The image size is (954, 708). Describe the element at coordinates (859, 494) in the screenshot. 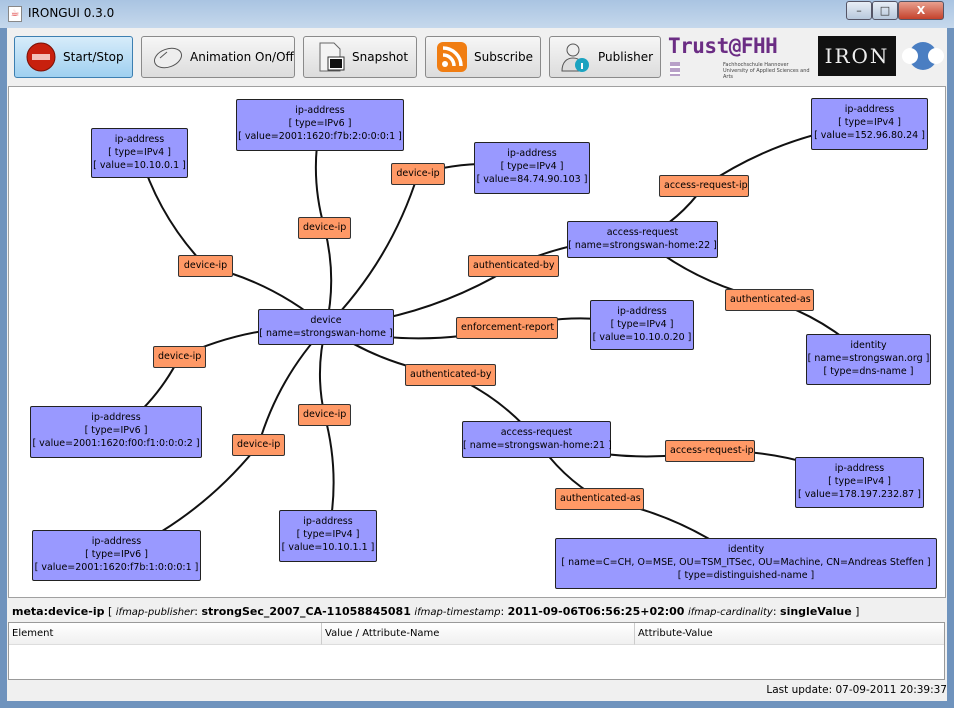

I see `node-text-line: [ value=178.197.232.87 ]` at that location.